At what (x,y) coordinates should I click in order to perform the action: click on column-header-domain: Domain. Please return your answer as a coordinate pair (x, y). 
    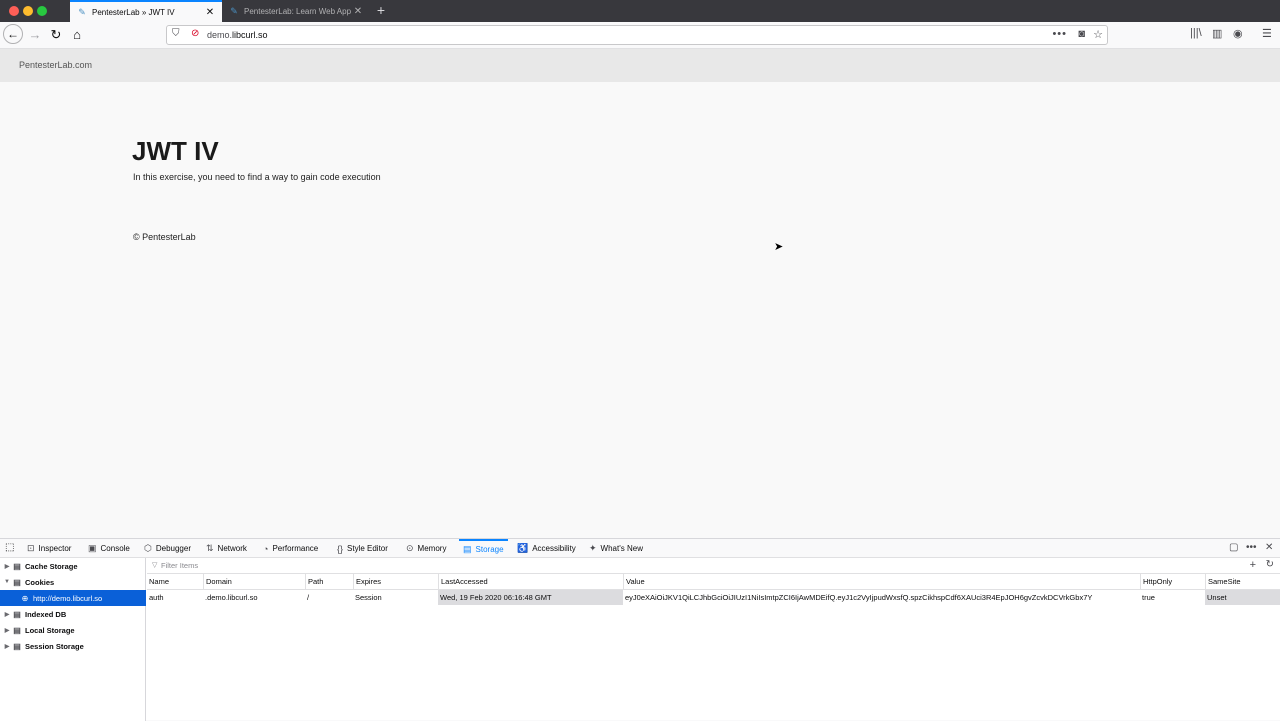
    Looking at the image, I should click on (254, 582).